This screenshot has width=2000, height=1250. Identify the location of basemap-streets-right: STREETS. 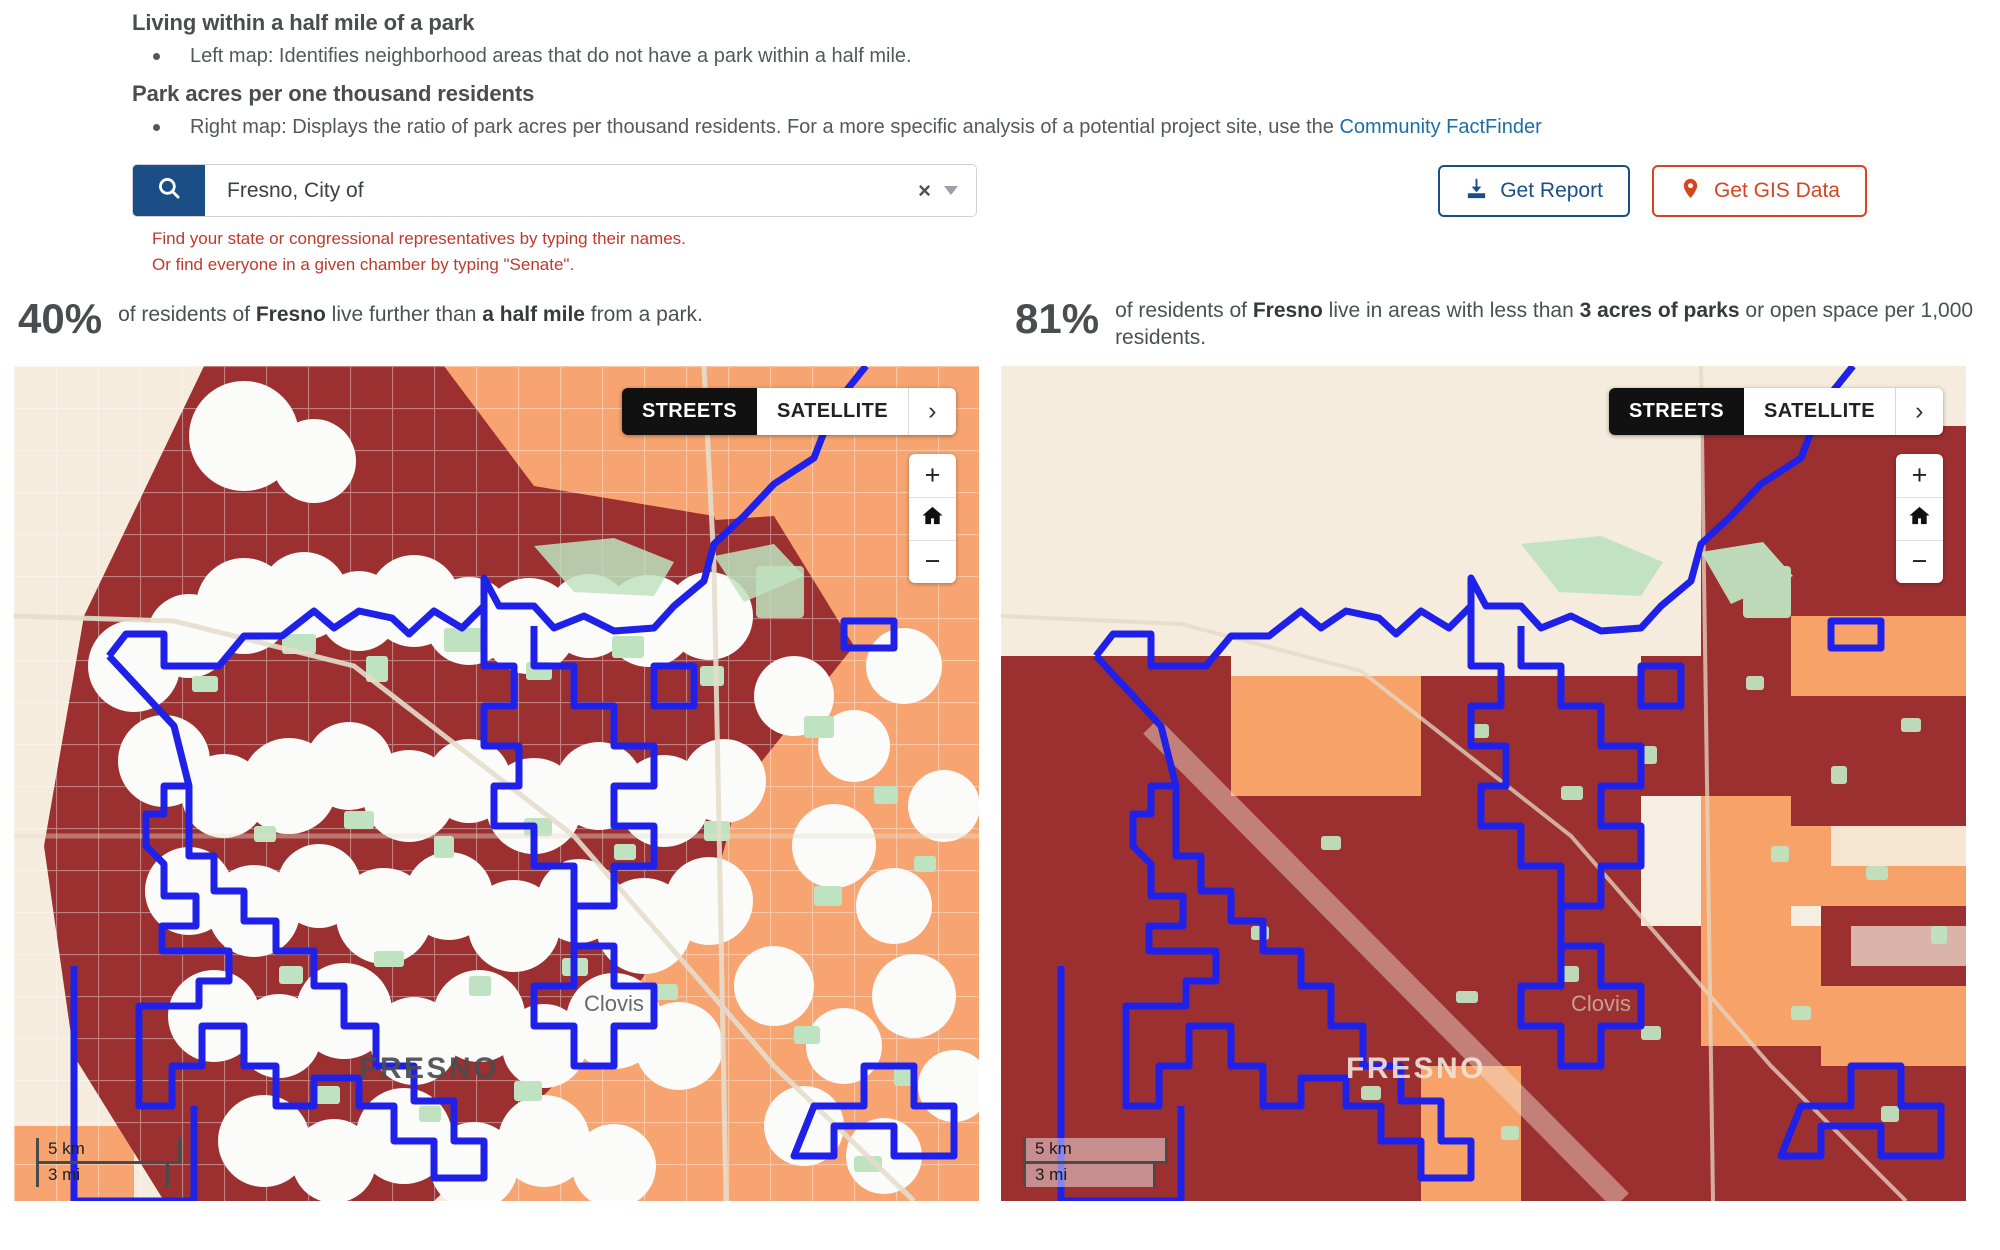
(1676, 411).